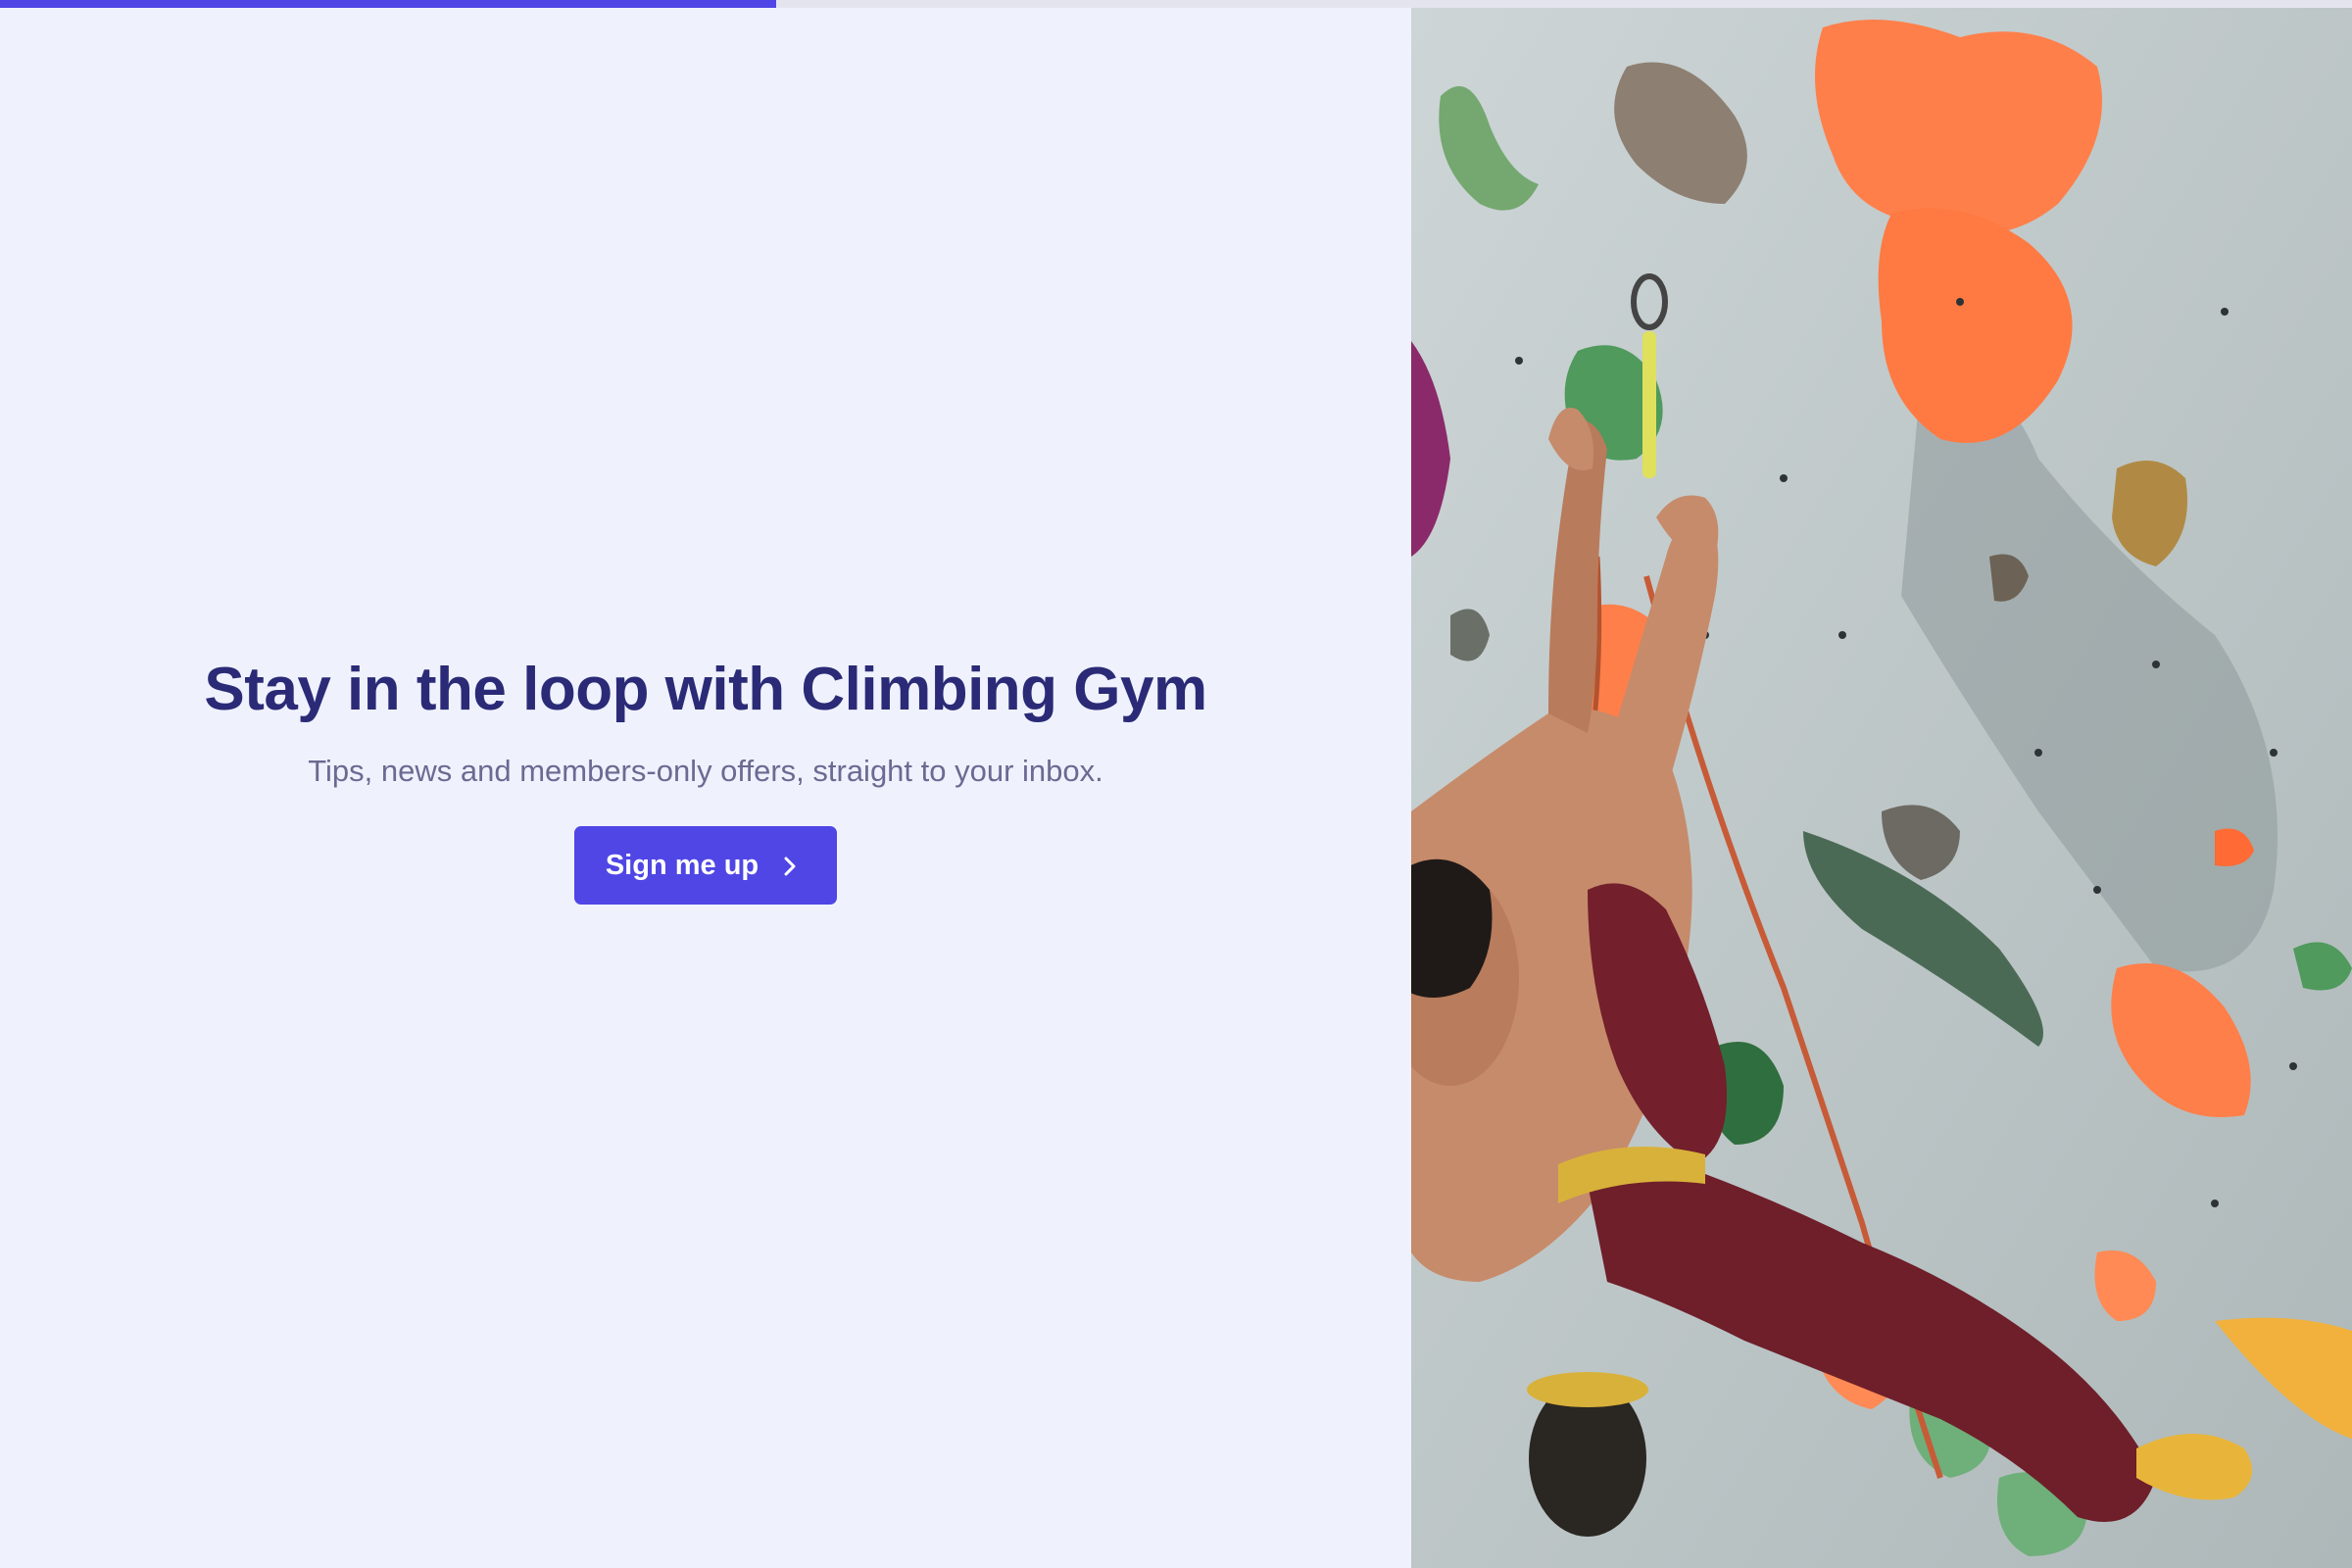 The width and height of the screenshot is (2352, 1568). What do you see at coordinates (388, 4) in the screenshot?
I see `progress-bar-fill` at bounding box center [388, 4].